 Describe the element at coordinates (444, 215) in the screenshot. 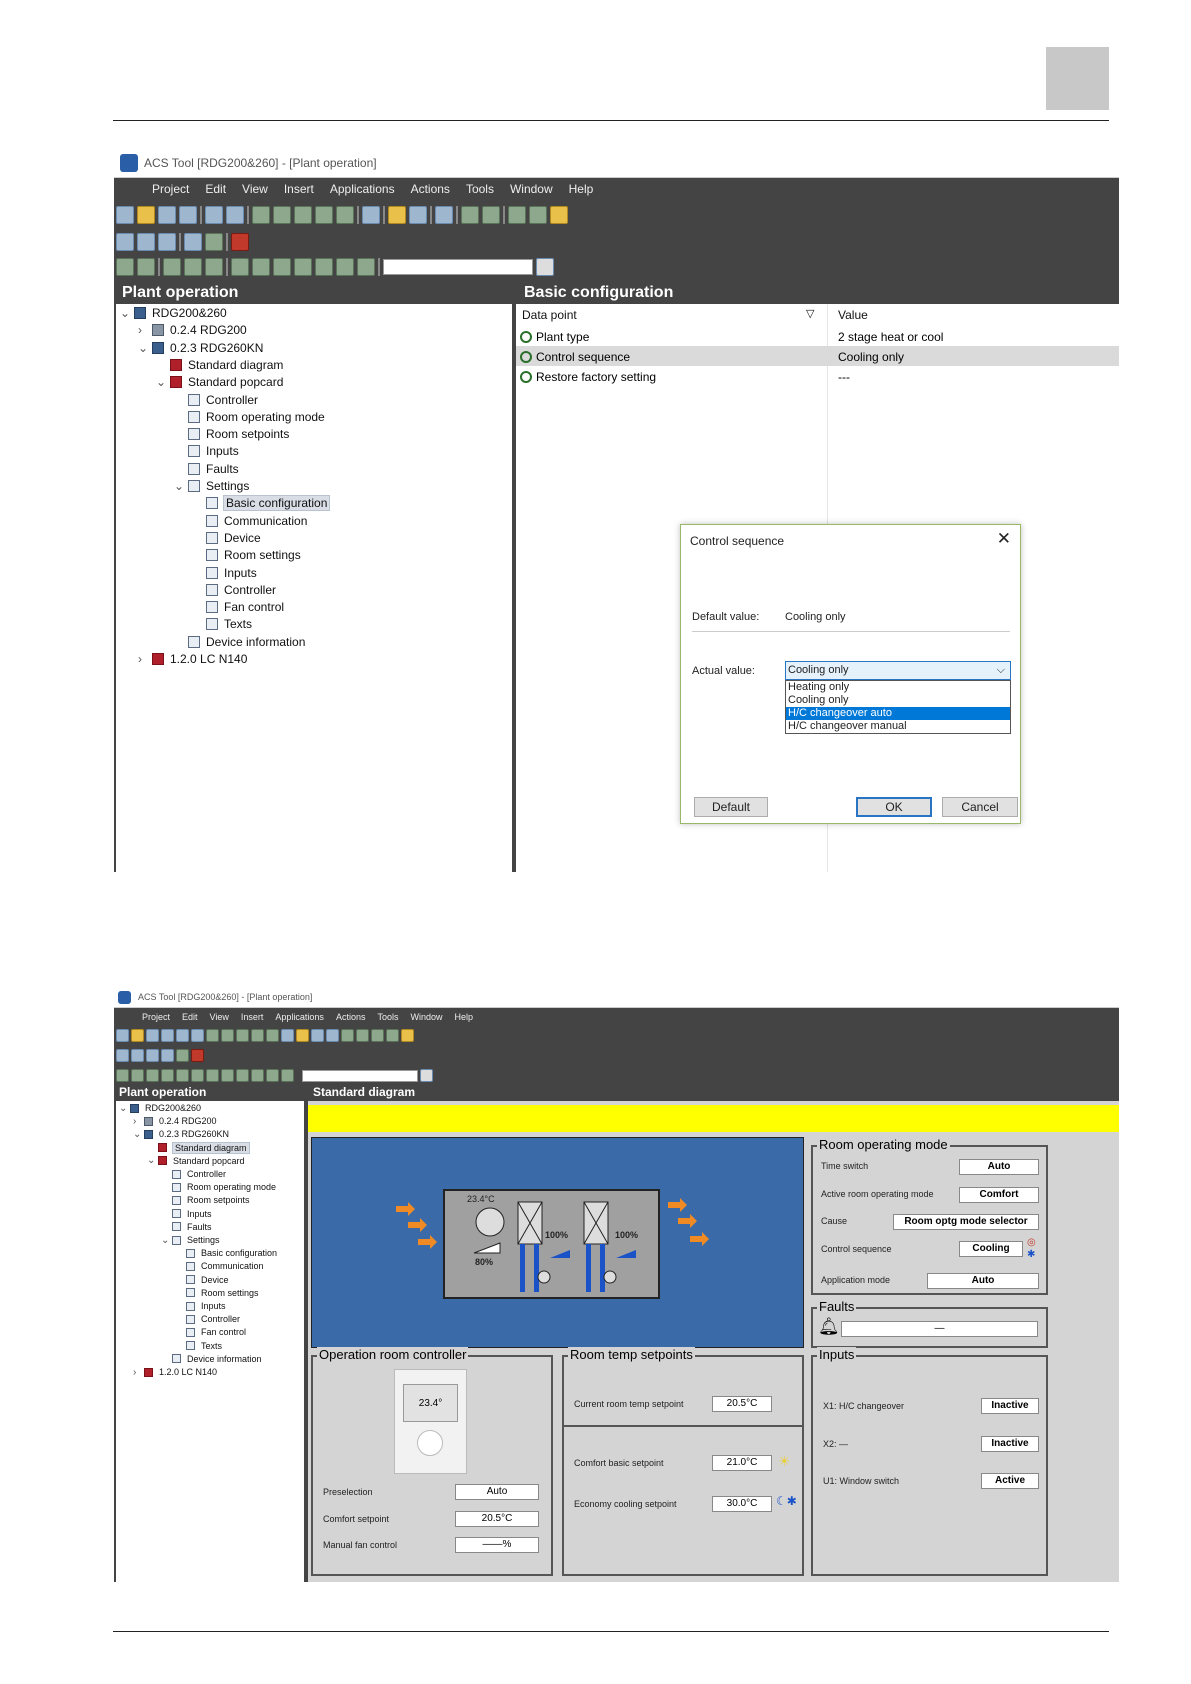

I see `tool-icon` at that location.